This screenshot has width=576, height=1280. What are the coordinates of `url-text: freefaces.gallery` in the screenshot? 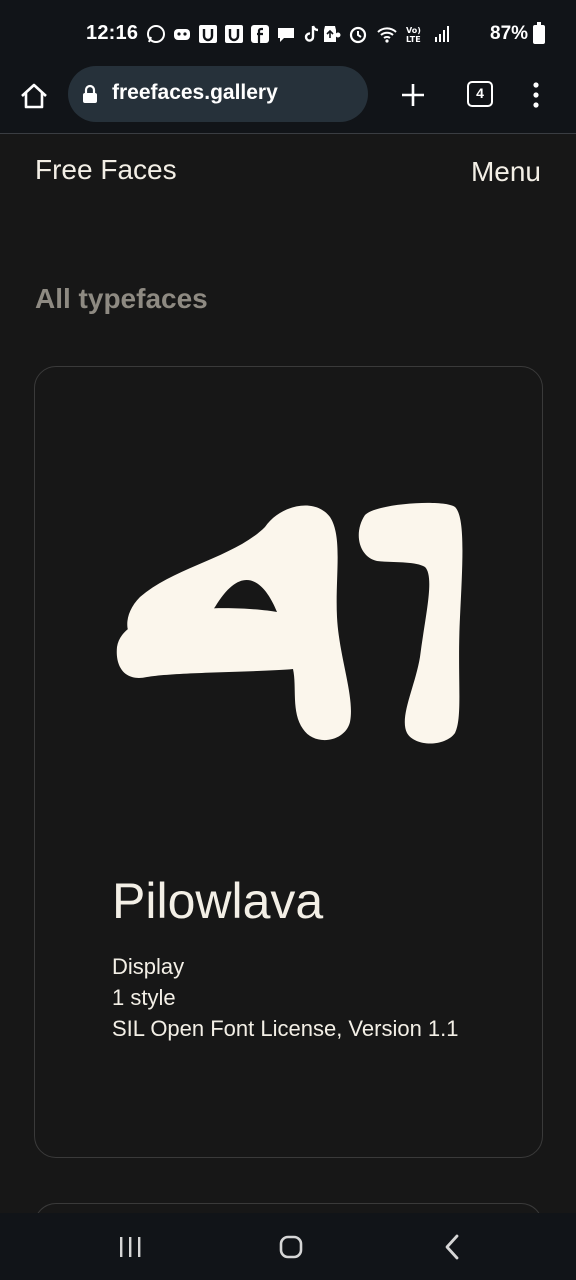 It's located at (195, 93).